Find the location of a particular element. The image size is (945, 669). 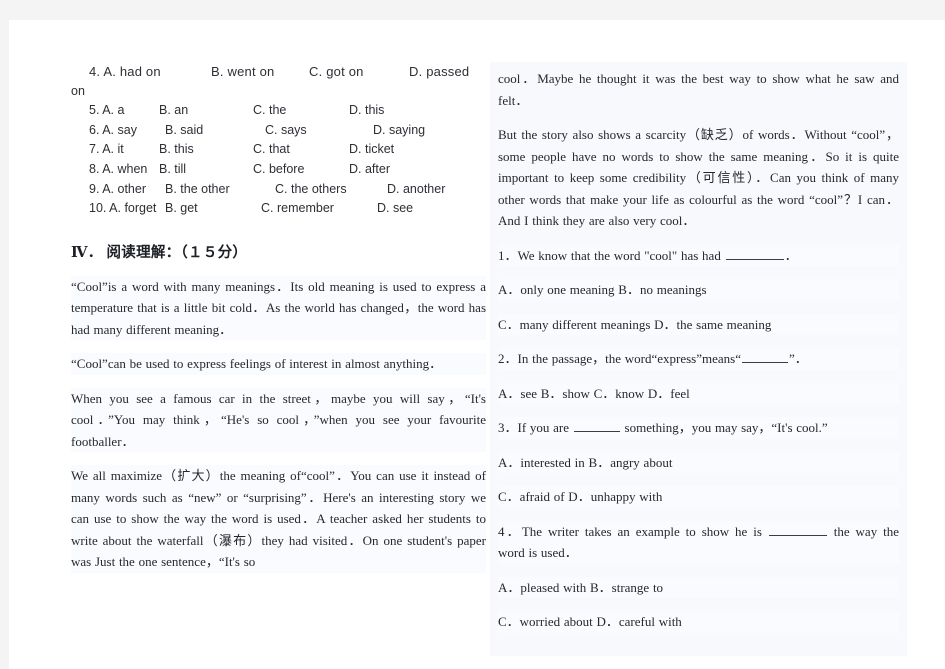

mc-option-b: B. get is located at coordinates (213, 209).